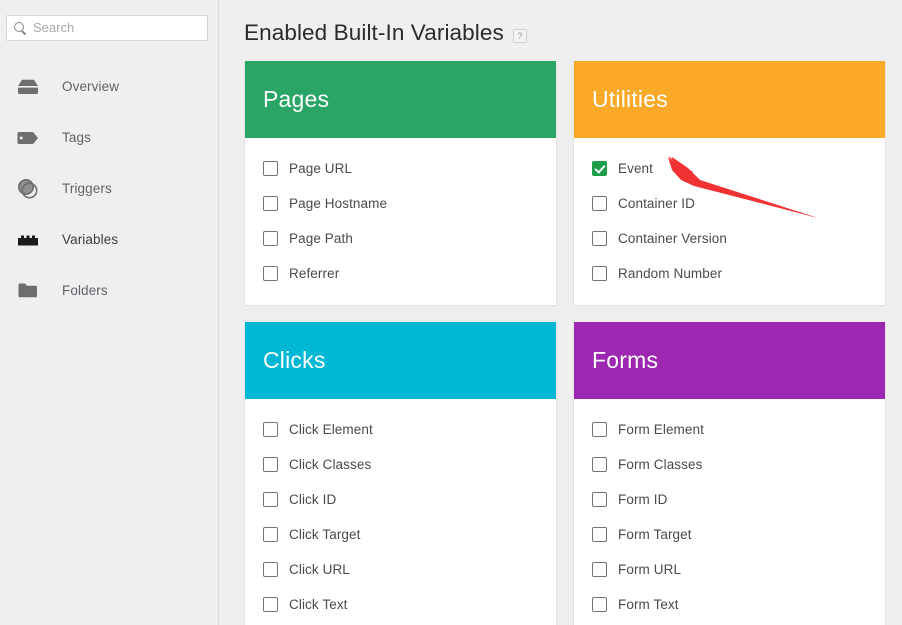  What do you see at coordinates (321, 168) in the screenshot?
I see `option-label: Page URL` at bounding box center [321, 168].